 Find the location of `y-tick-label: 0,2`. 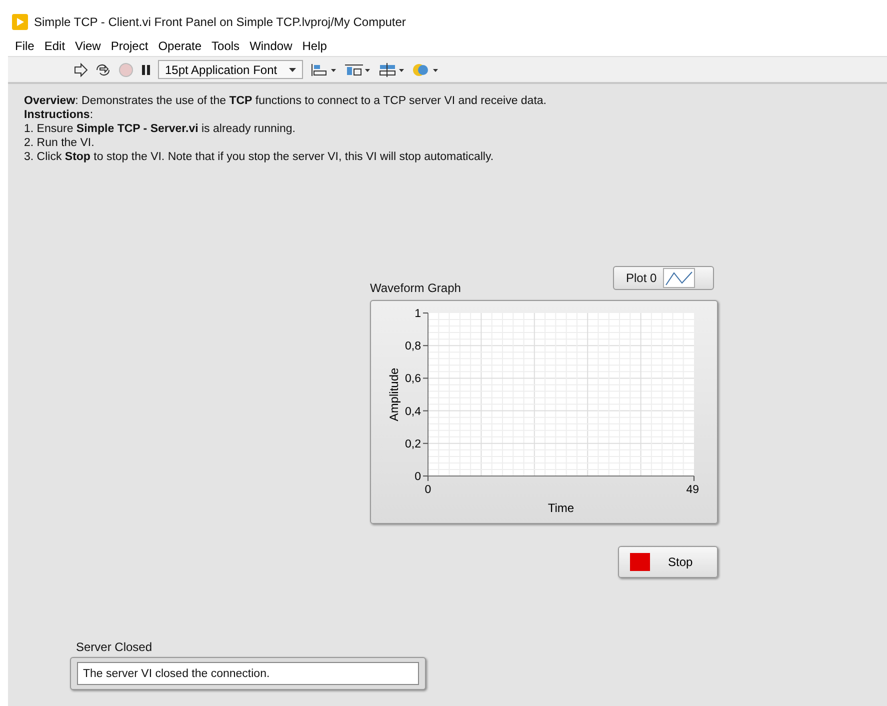

y-tick-label: 0,2 is located at coordinates (413, 444).